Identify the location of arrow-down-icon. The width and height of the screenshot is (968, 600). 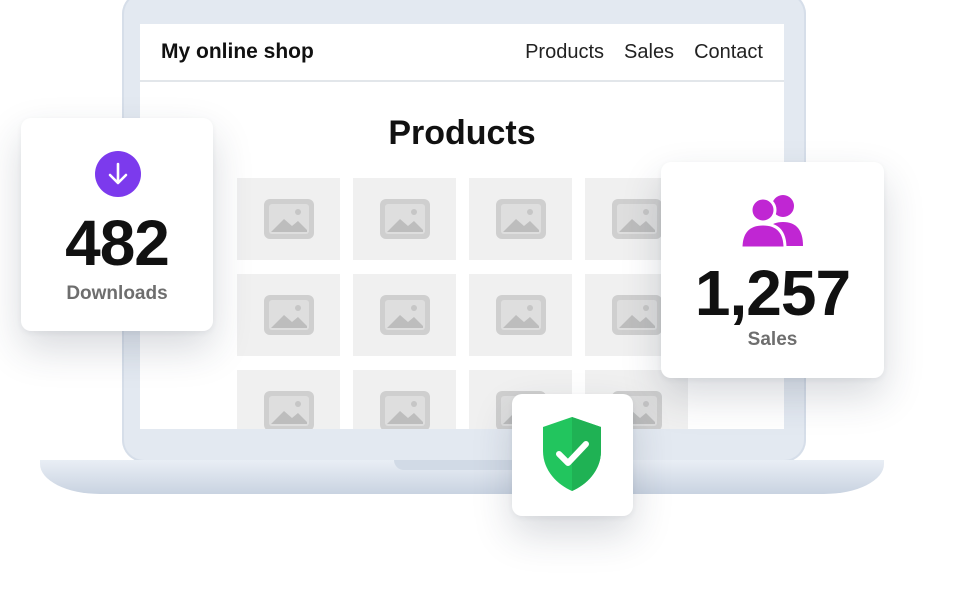
(118, 174).